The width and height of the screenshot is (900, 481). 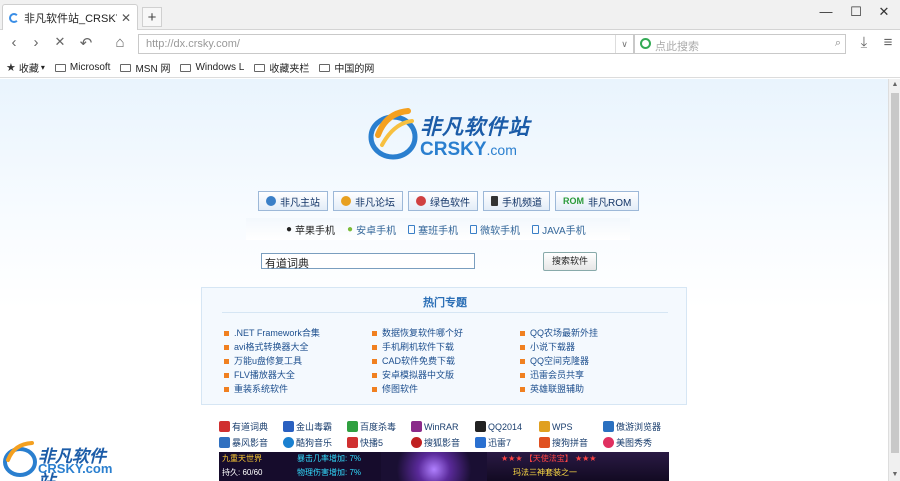 What do you see at coordinates (272, 333) in the screenshot?
I see `hot-topic-link: .NET Framework合集` at bounding box center [272, 333].